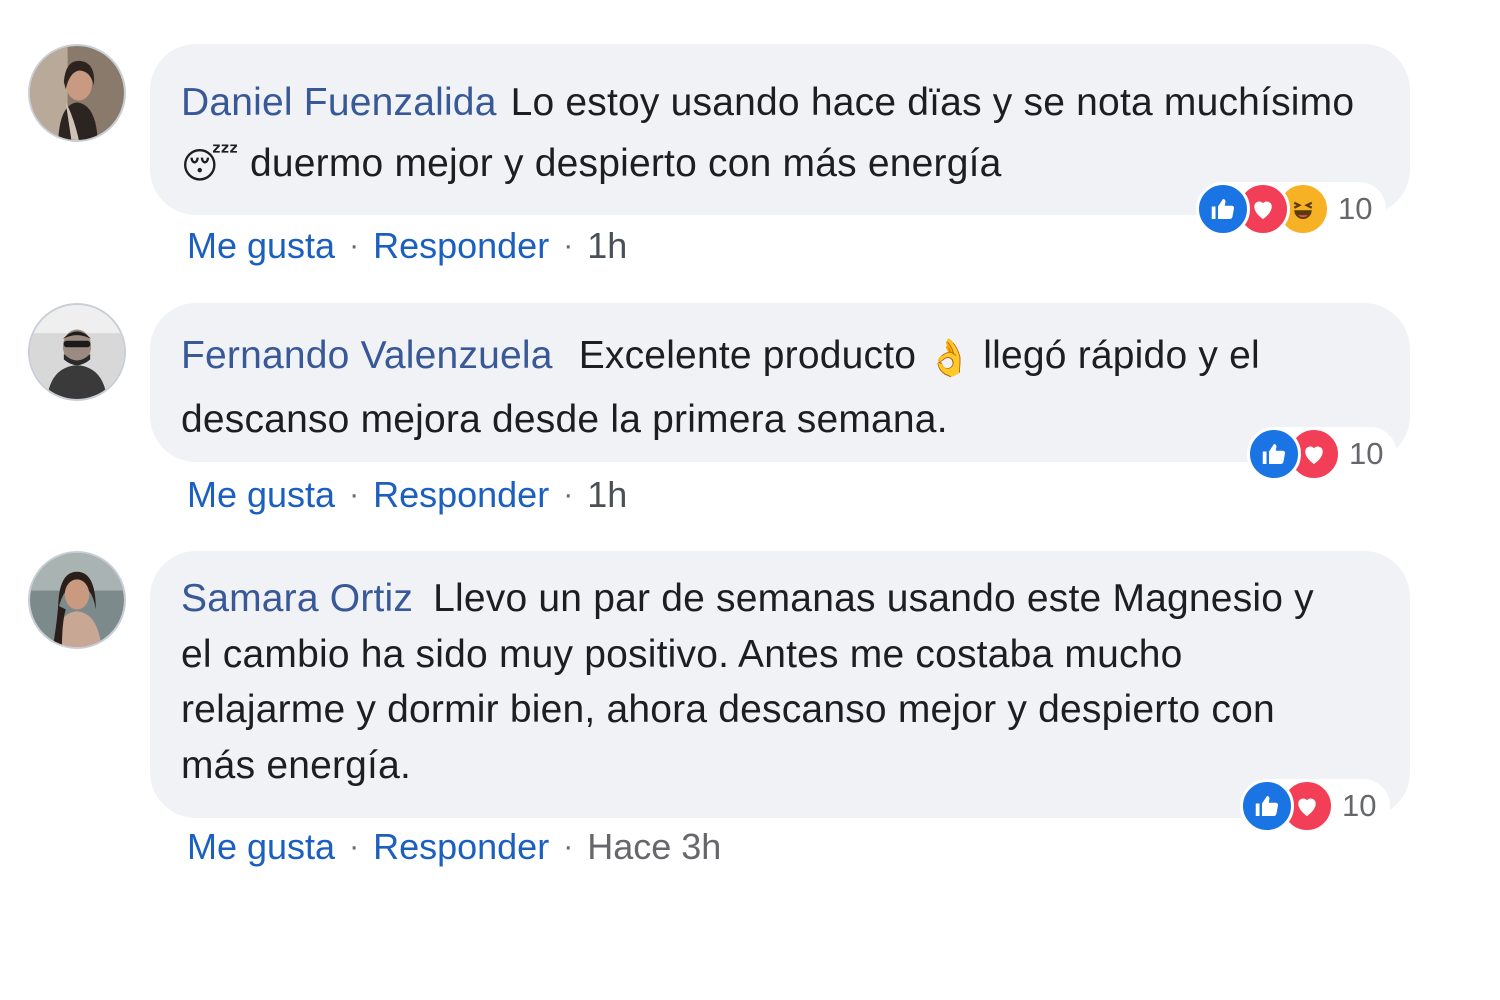  Describe the element at coordinates (210, 166) in the screenshot. I see `sleeping-face-emoji: 😴` at that location.